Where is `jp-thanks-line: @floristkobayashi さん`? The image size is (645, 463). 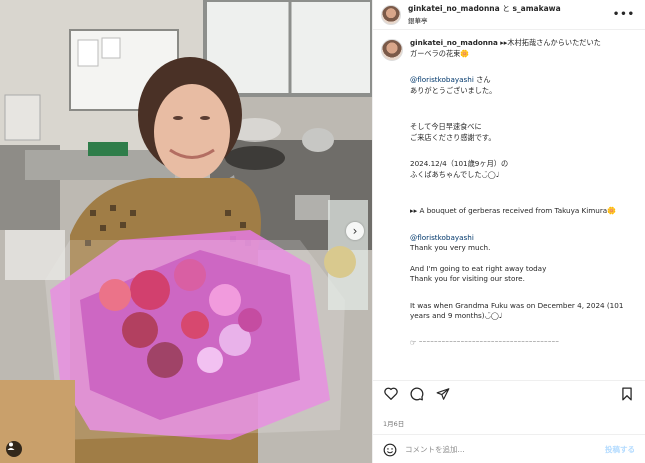
jp-thanks-line: @floristkobayashi さん is located at coordinates (522, 80).